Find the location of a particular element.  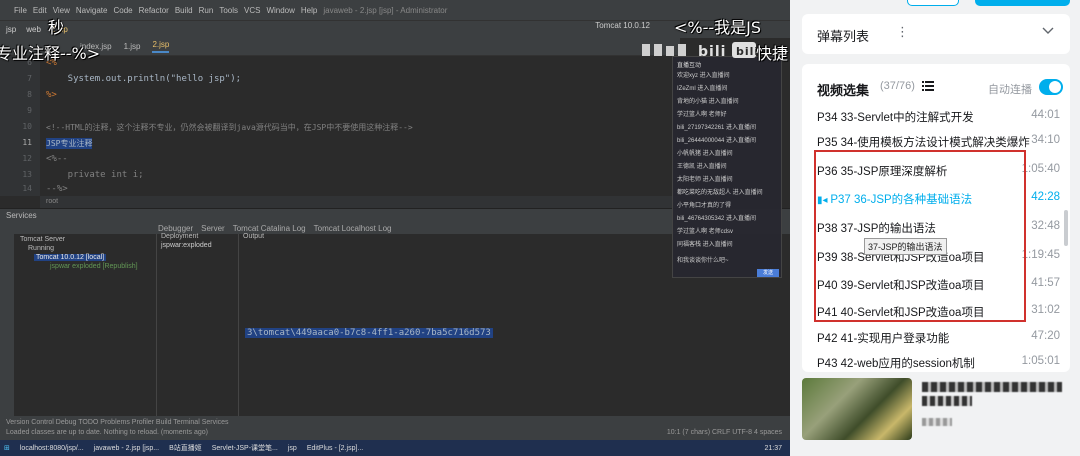

chat-item: 欢迎xyz 进入直播间 is located at coordinates (703, 76).